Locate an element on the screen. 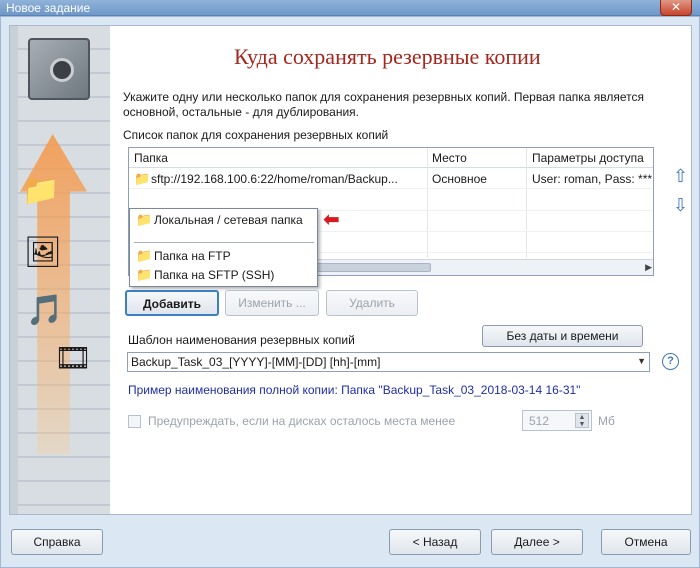 The width and height of the screenshot is (700, 568). menu-item-label: Локальная / сетевая папка is located at coordinates (228, 220).